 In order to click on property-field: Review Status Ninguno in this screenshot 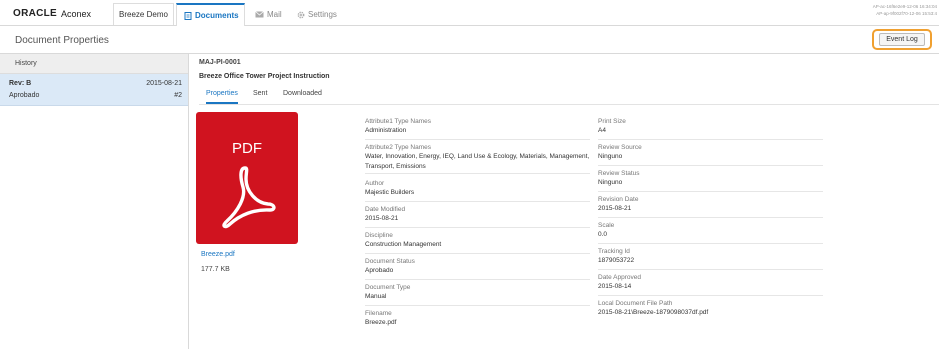, I will do `click(710, 180)`.